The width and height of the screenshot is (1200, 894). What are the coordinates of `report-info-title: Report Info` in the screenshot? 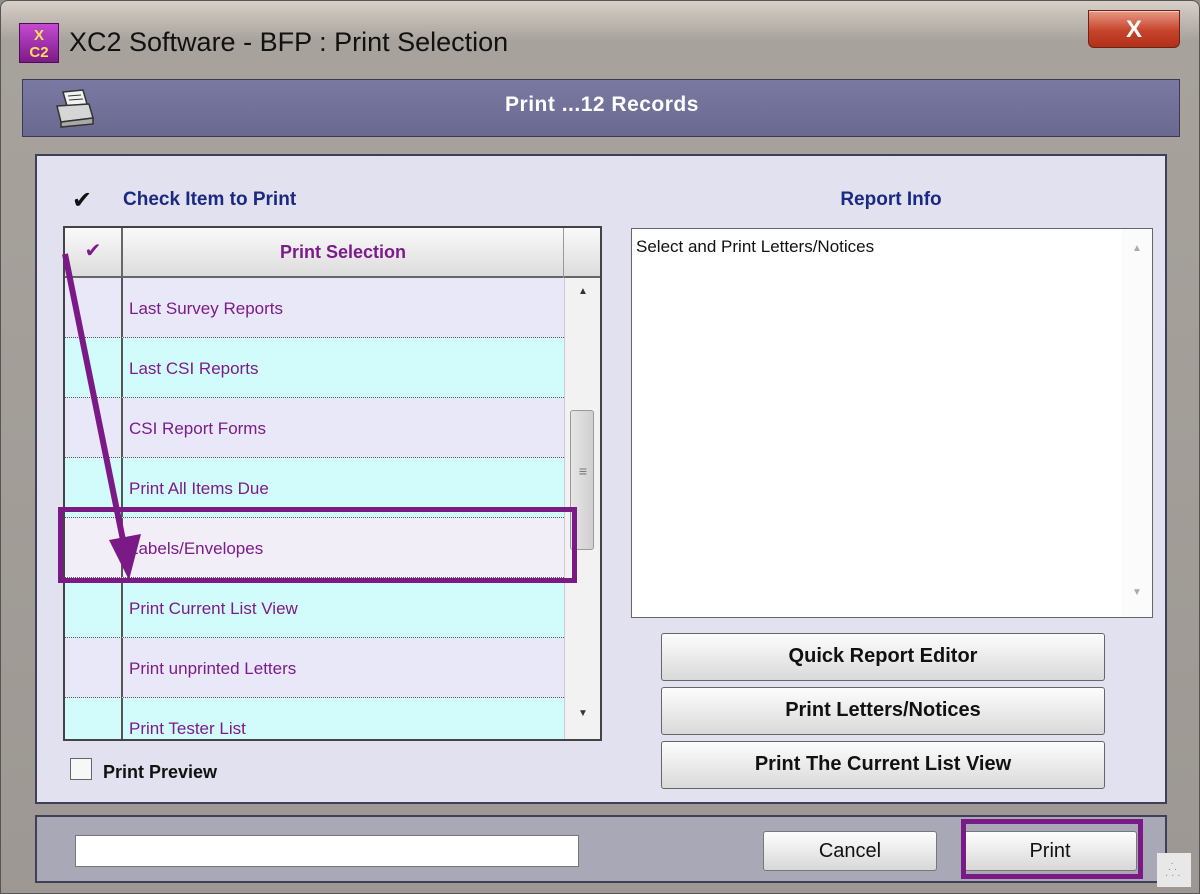 It's located at (891, 199).